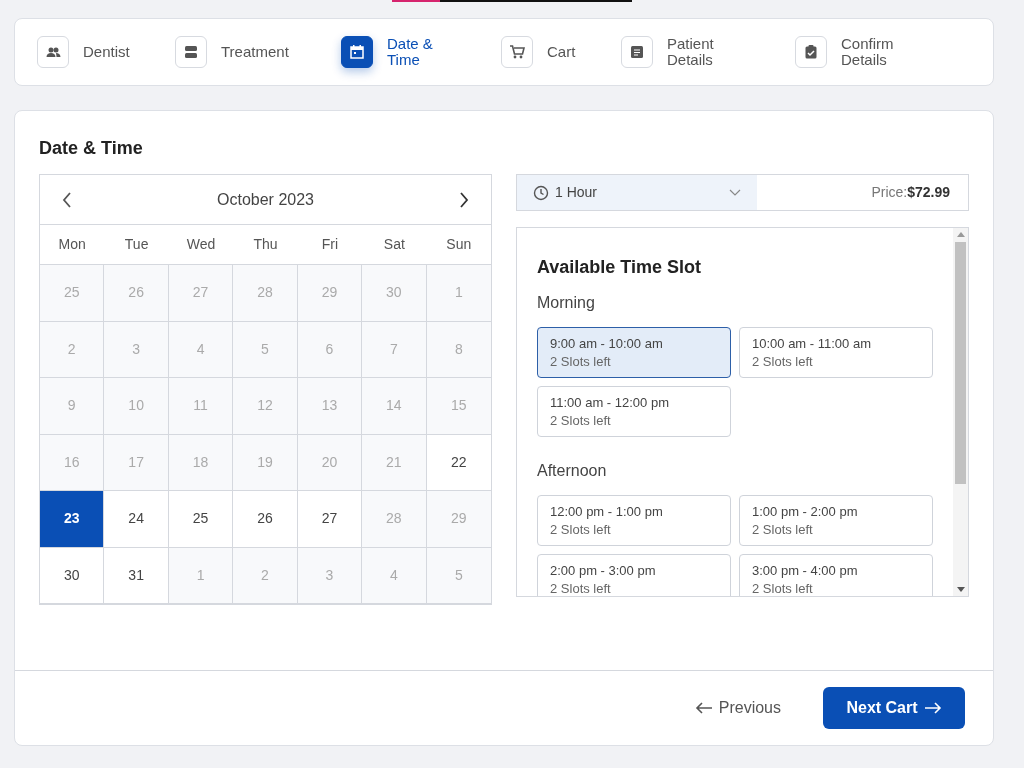 This screenshot has width=1024, height=768. What do you see at coordinates (394, 462) in the screenshot?
I see `day-cell: 21` at bounding box center [394, 462].